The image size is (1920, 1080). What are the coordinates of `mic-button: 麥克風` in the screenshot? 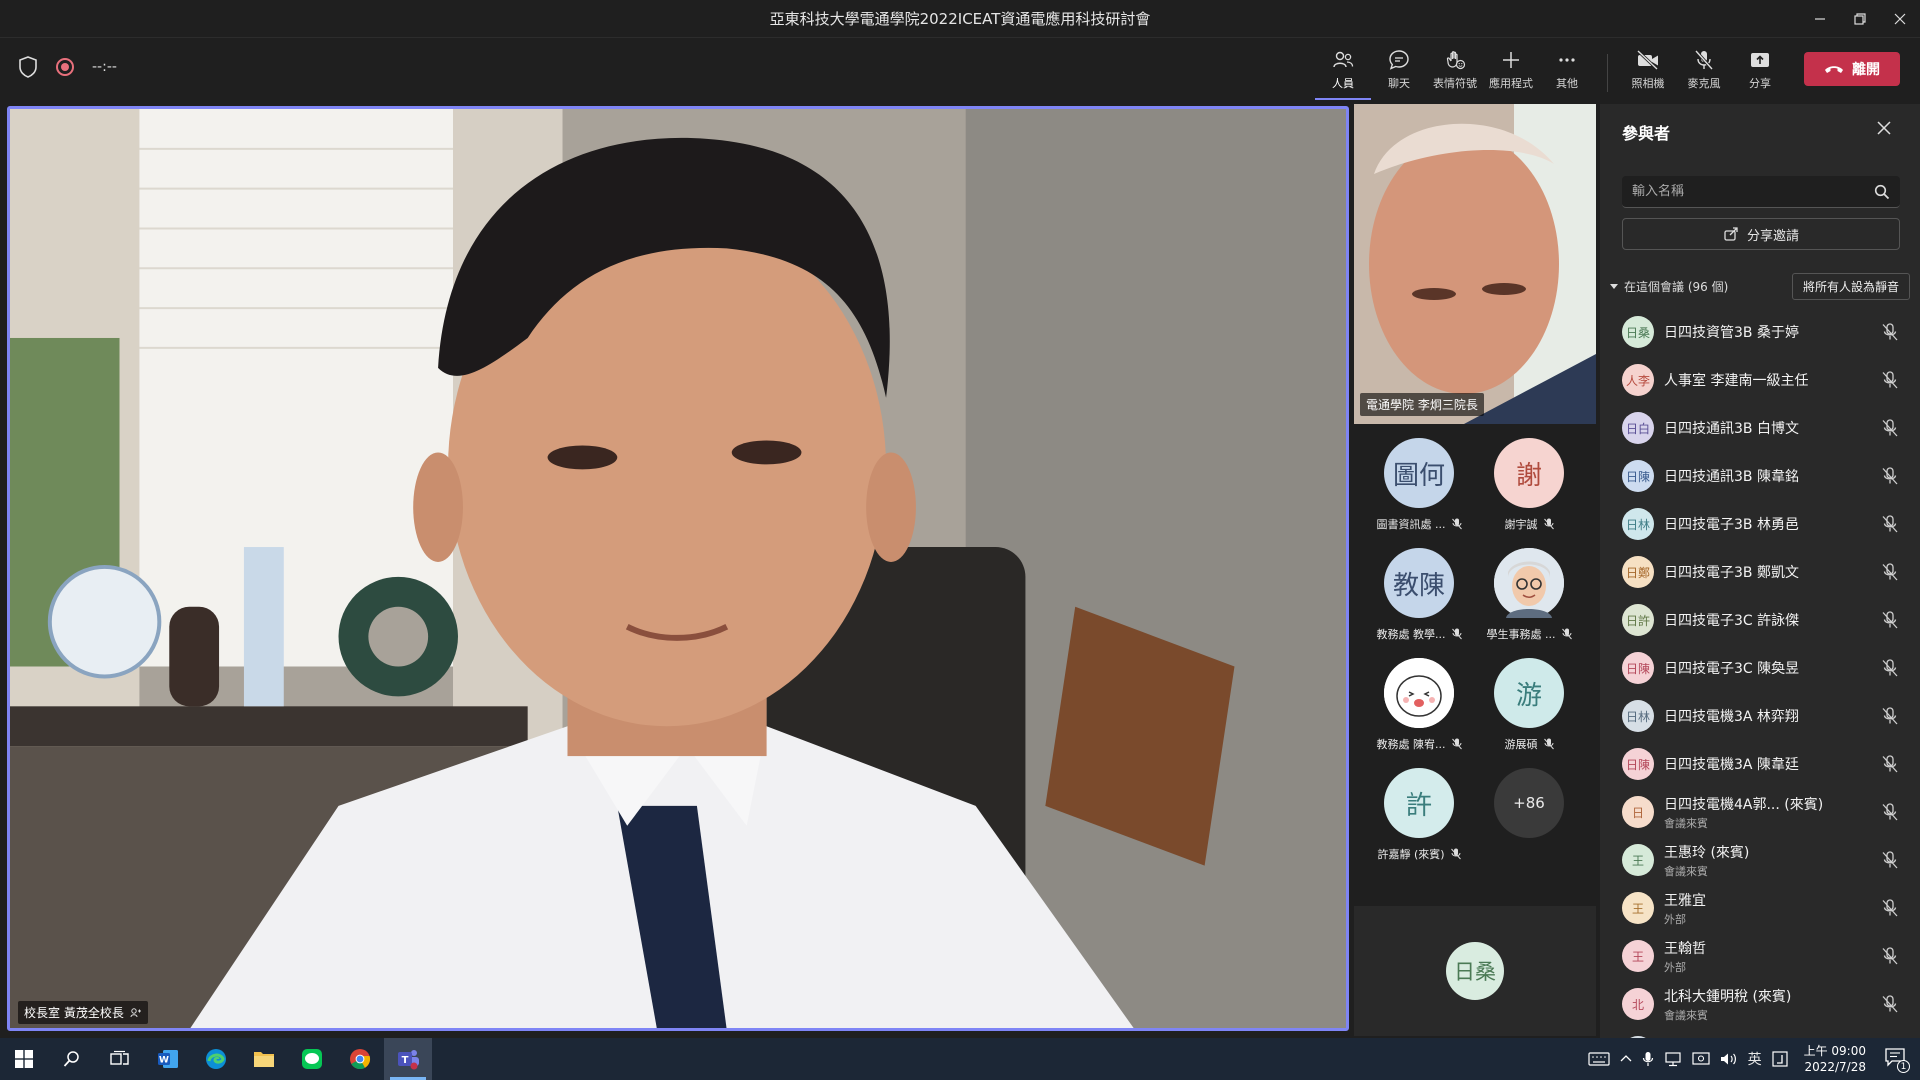 It's located at (1704, 72).